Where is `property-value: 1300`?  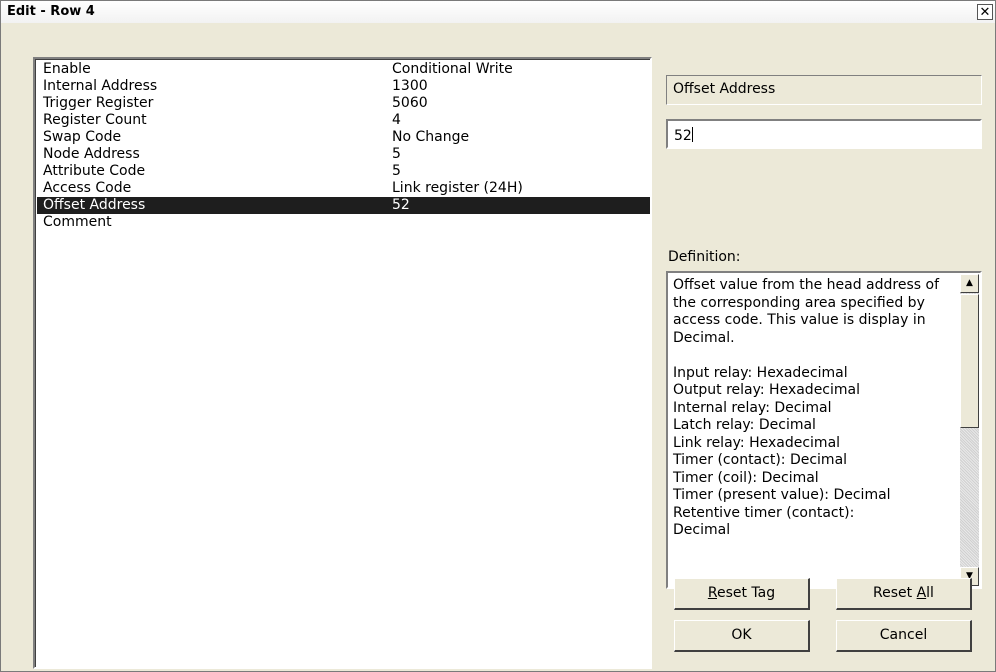 property-value: 1300 is located at coordinates (410, 86).